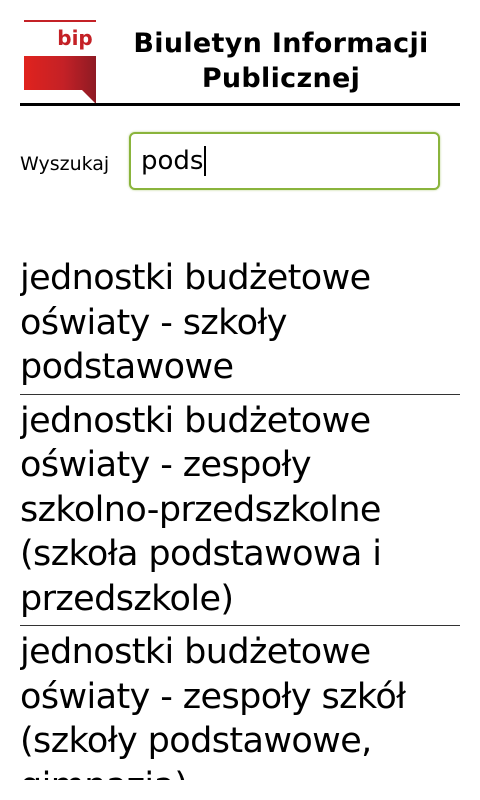  What do you see at coordinates (205, 161) in the screenshot?
I see `text-caret` at bounding box center [205, 161].